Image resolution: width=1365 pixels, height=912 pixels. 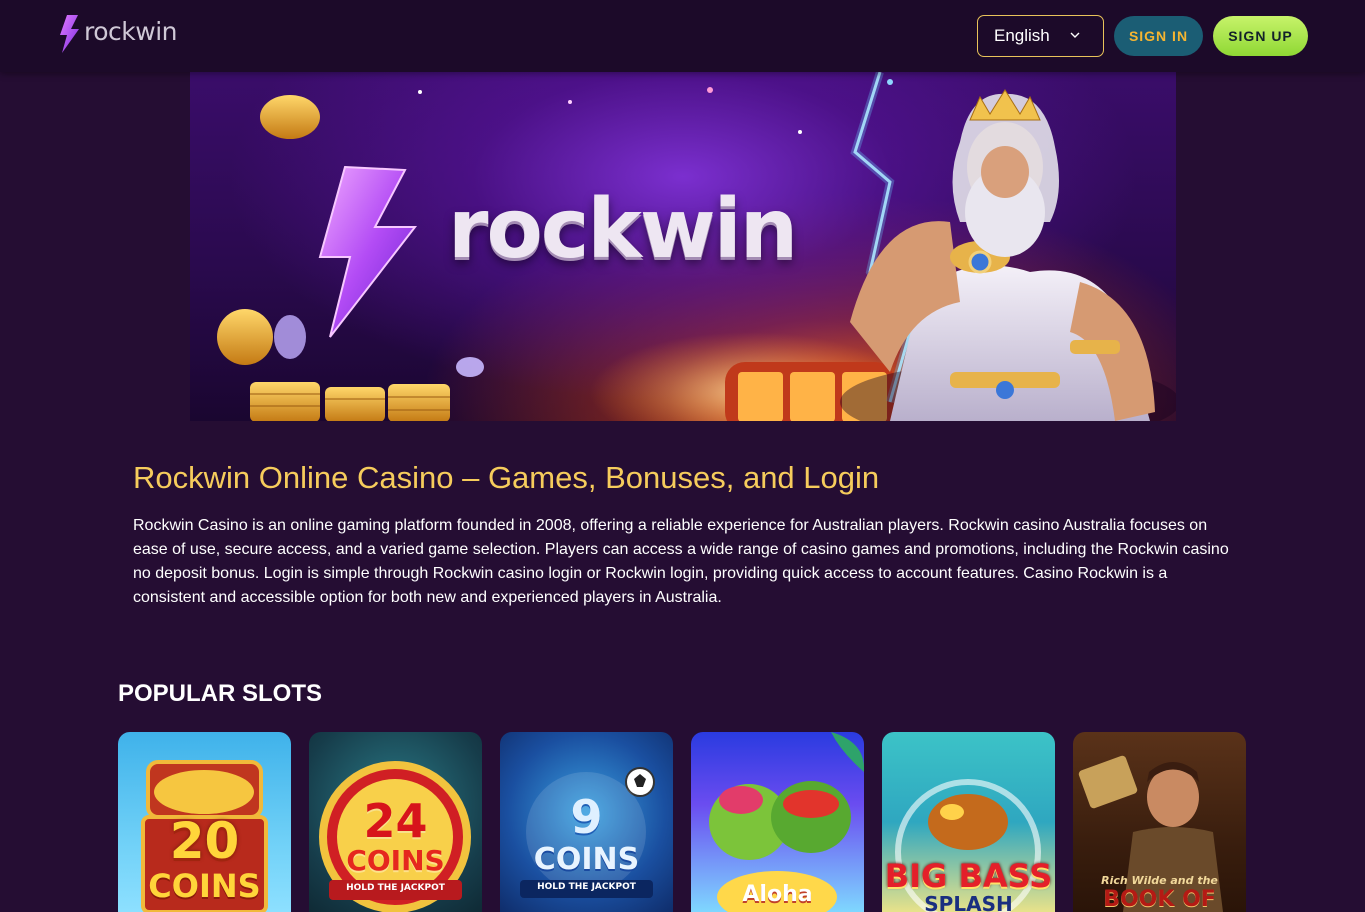 What do you see at coordinates (682, 36) in the screenshot?
I see `site-header: rockwin English SIGN IN SIGN UP` at bounding box center [682, 36].